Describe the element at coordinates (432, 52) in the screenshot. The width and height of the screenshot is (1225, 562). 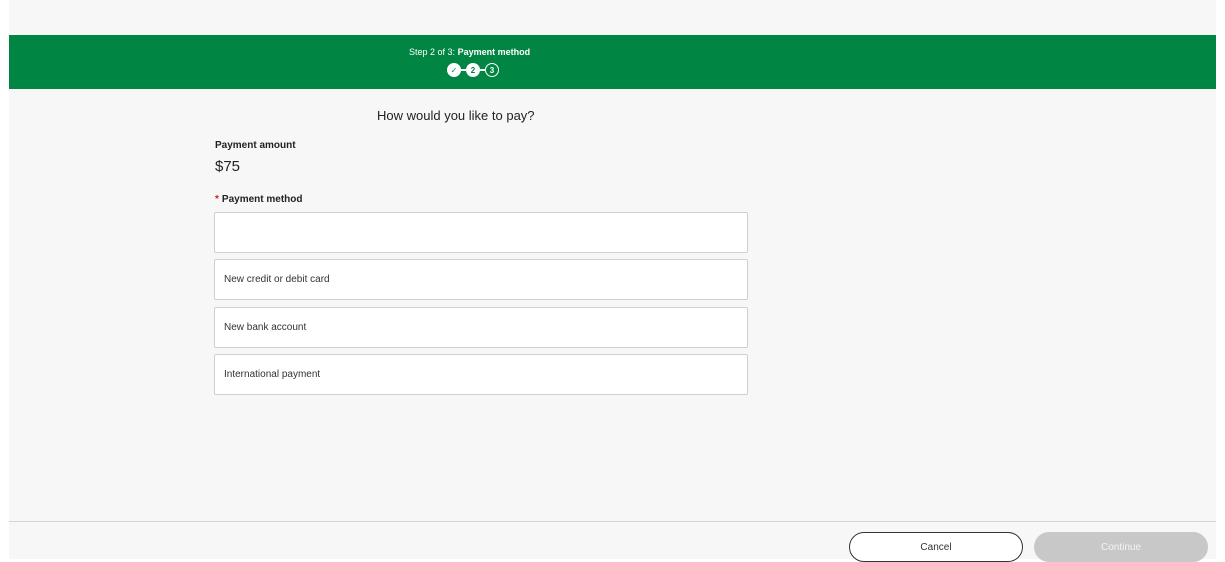
I see `step-prefix: Step 2 of 3:` at that location.